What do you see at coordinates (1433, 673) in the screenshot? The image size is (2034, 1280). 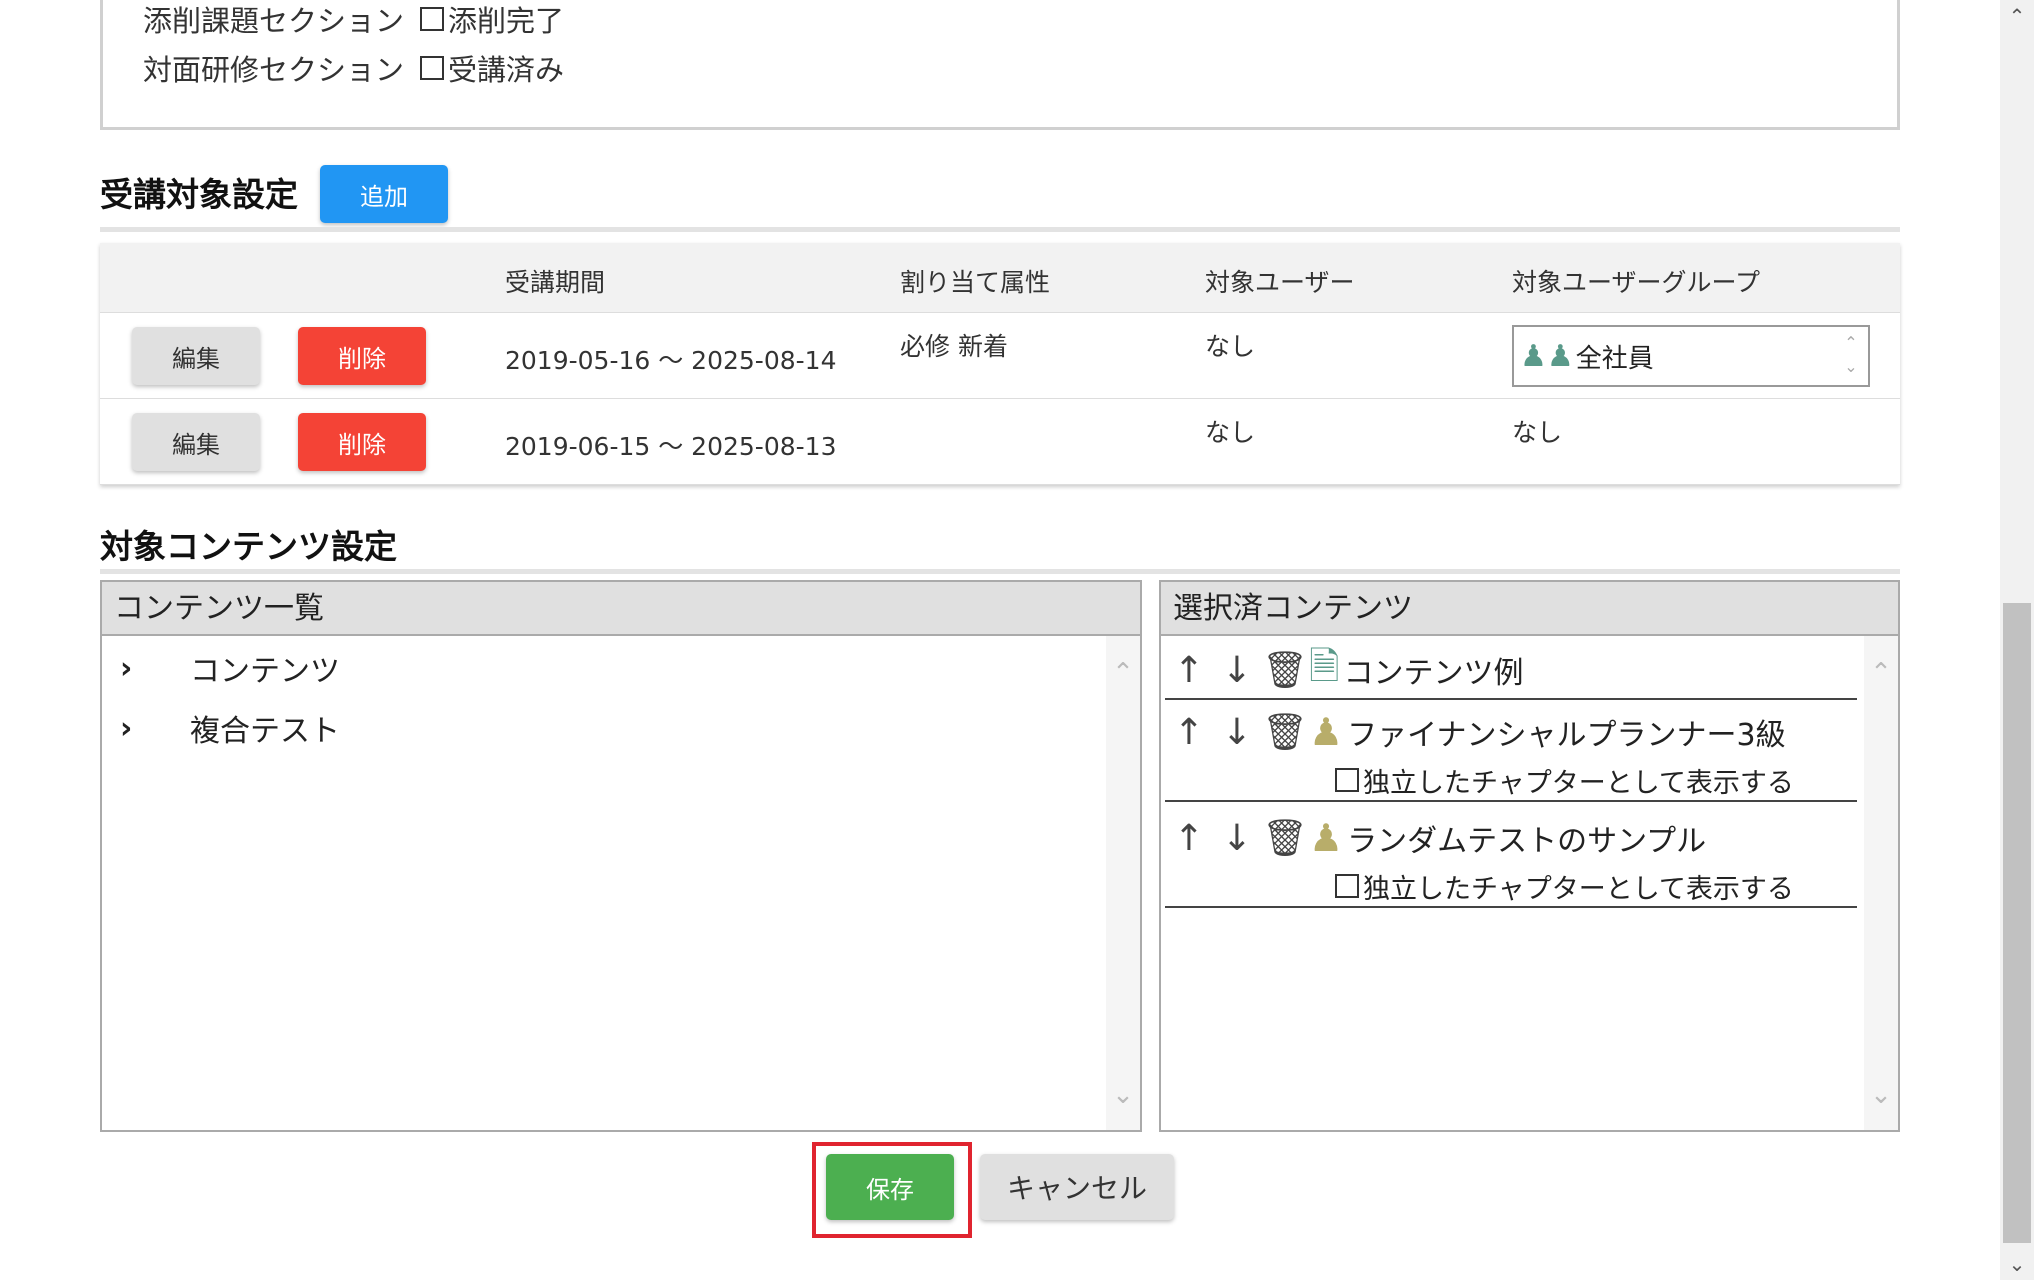 I see `selected-item-name: コンテンツ例` at bounding box center [1433, 673].